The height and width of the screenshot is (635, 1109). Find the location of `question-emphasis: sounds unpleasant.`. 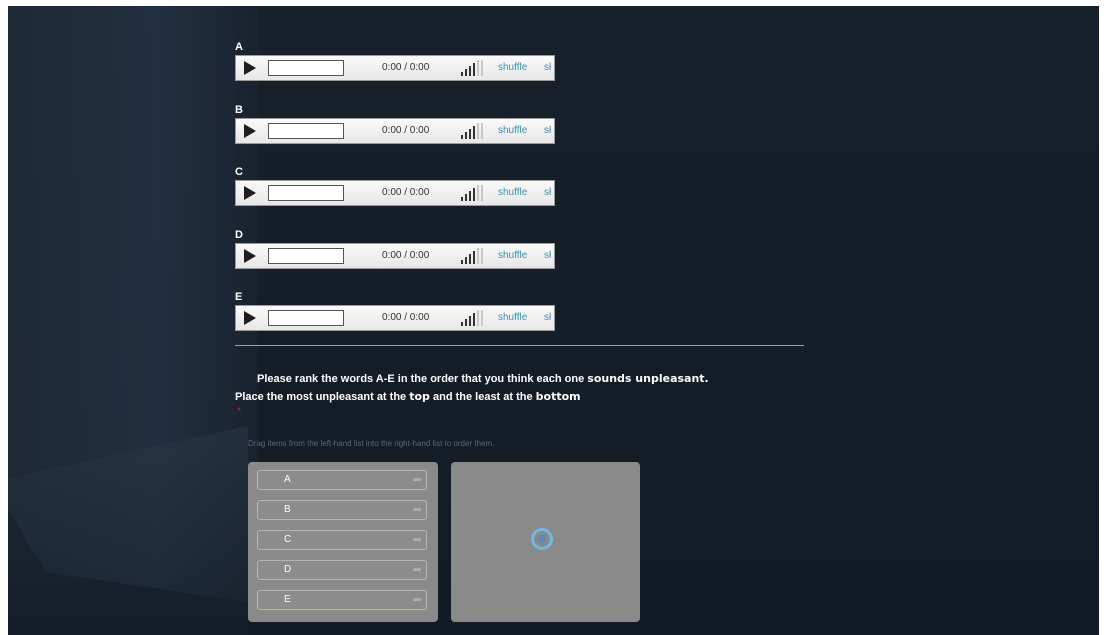

question-emphasis: sounds unpleasant. is located at coordinates (648, 378).